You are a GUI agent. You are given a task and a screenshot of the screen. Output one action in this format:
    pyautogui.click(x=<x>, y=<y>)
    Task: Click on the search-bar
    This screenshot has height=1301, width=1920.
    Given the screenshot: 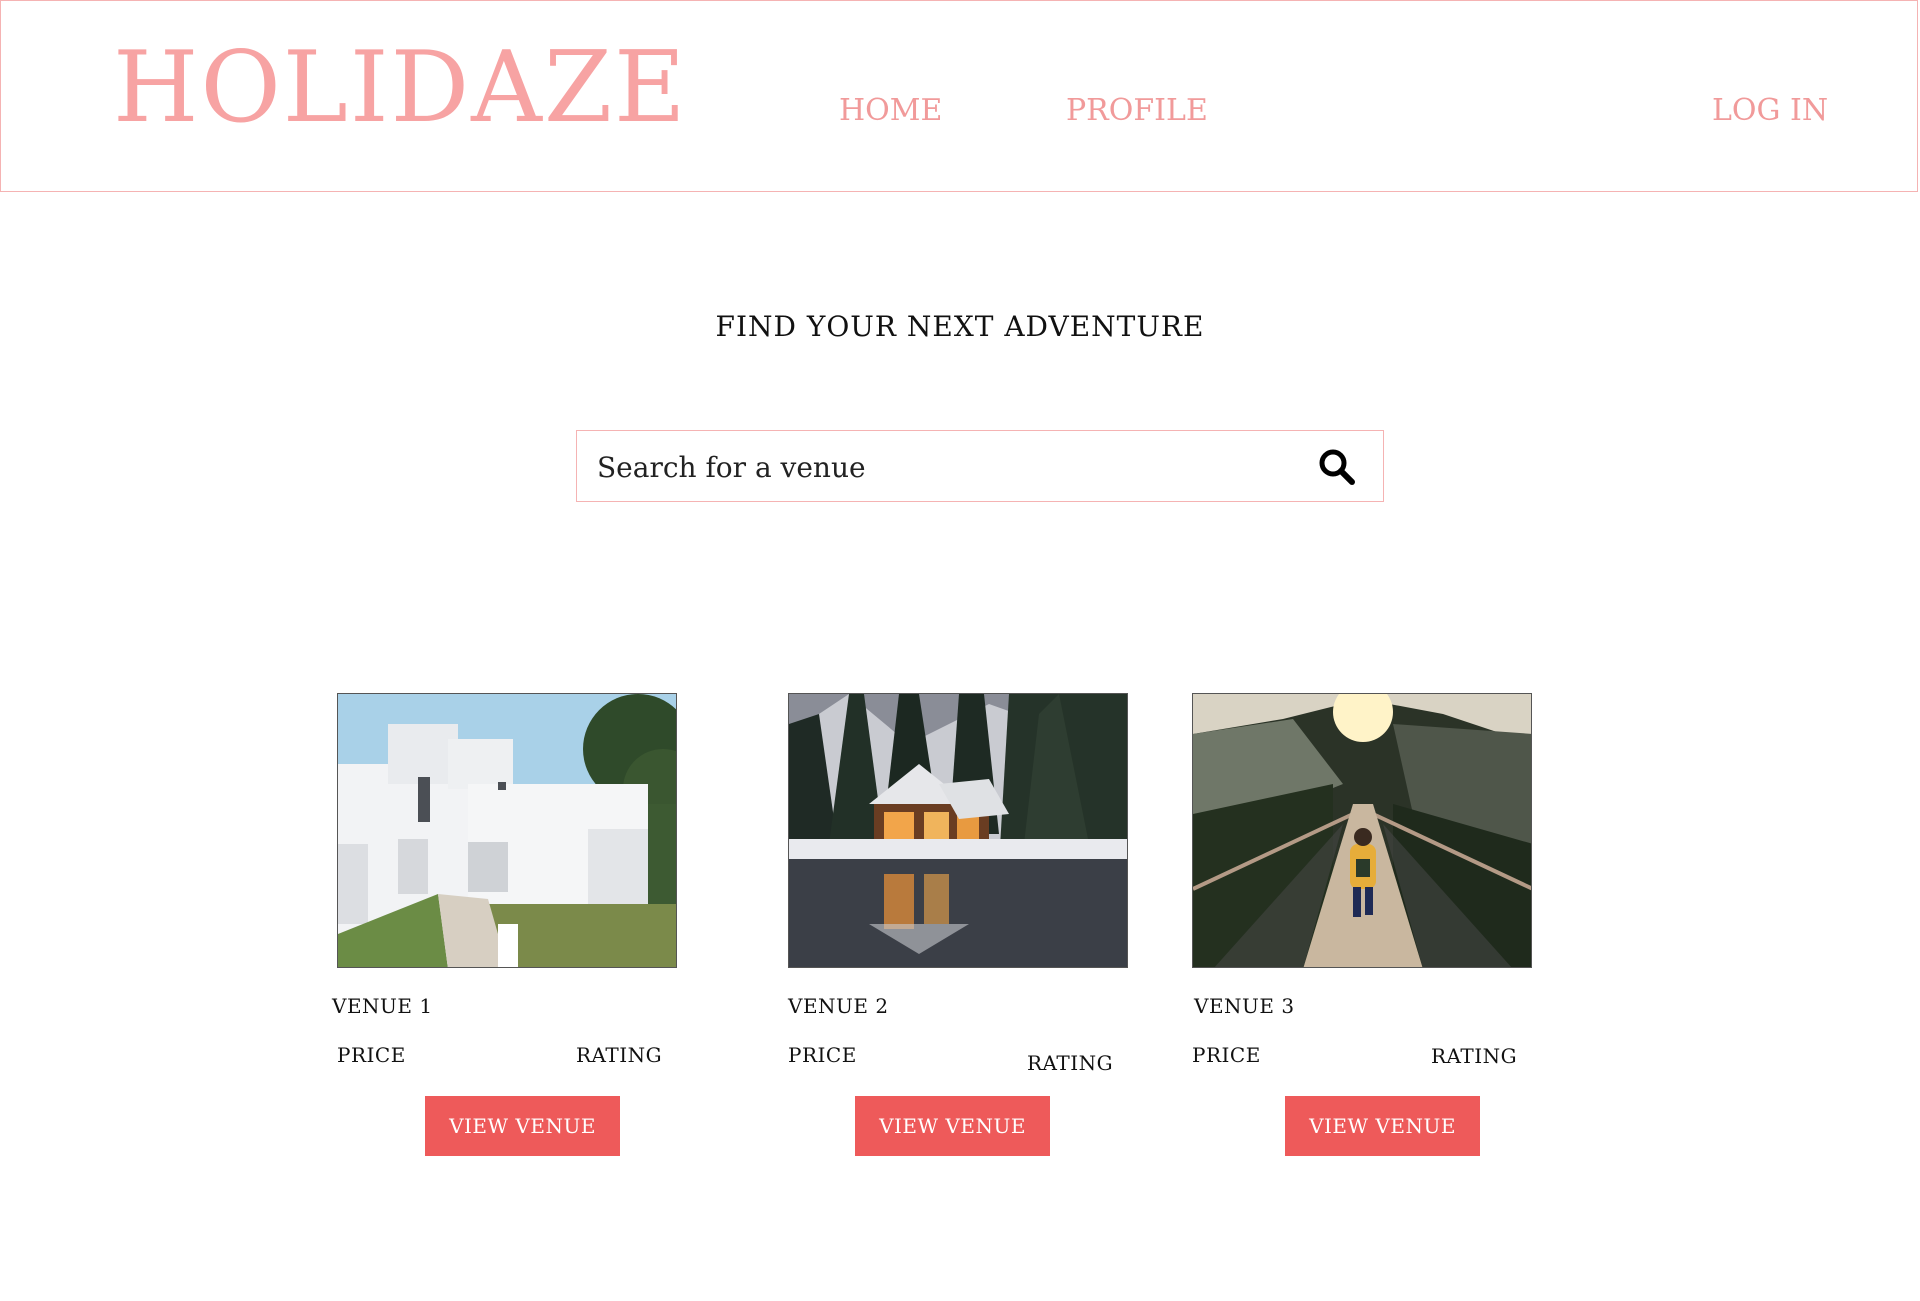 What is the action you would take?
    pyautogui.click(x=980, y=466)
    